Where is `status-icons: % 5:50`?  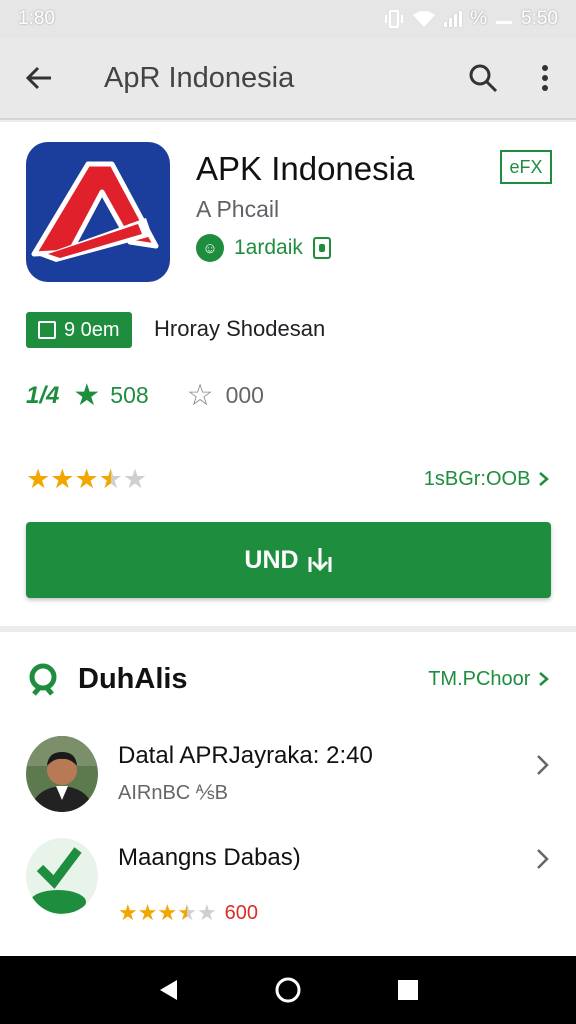
status-icons: % 5:50 is located at coordinates (471, 19).